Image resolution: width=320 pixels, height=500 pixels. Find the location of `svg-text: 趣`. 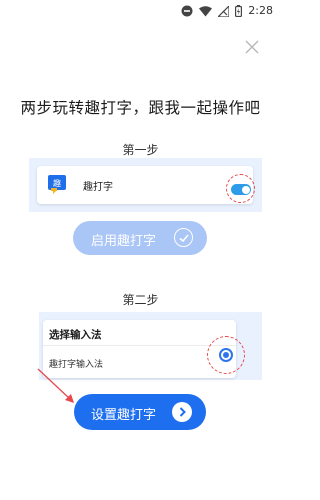

svg-text: 趣 is located at coordinates (57, 183).